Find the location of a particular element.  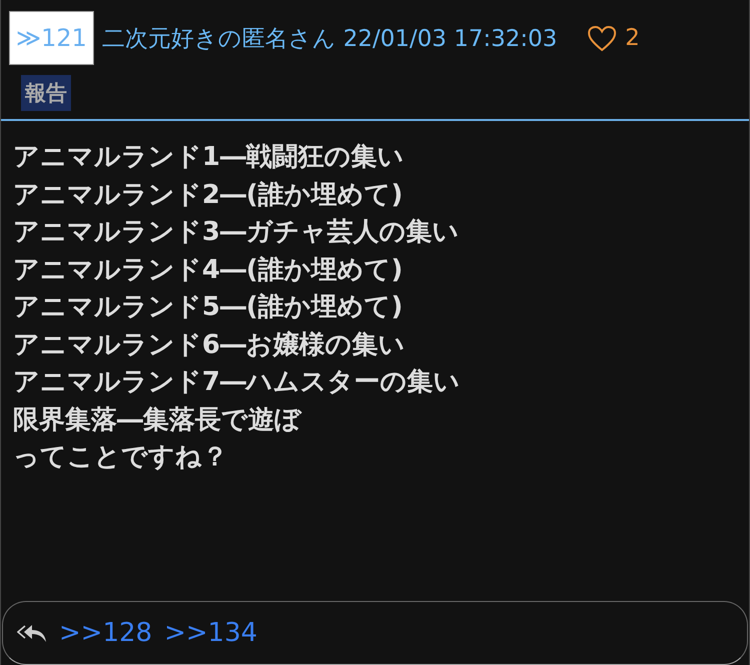

post-text-line: アニマルランド4―(誰か埋めて) is located at coordinates (208, 270).